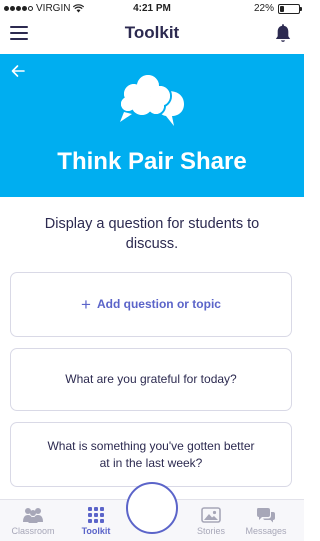 This screenshot has width=320, height=541. What do you see at coordinates (210, 531) in the screenshot?
I see `tab-label: Stories` at bounding box center [210, 531].